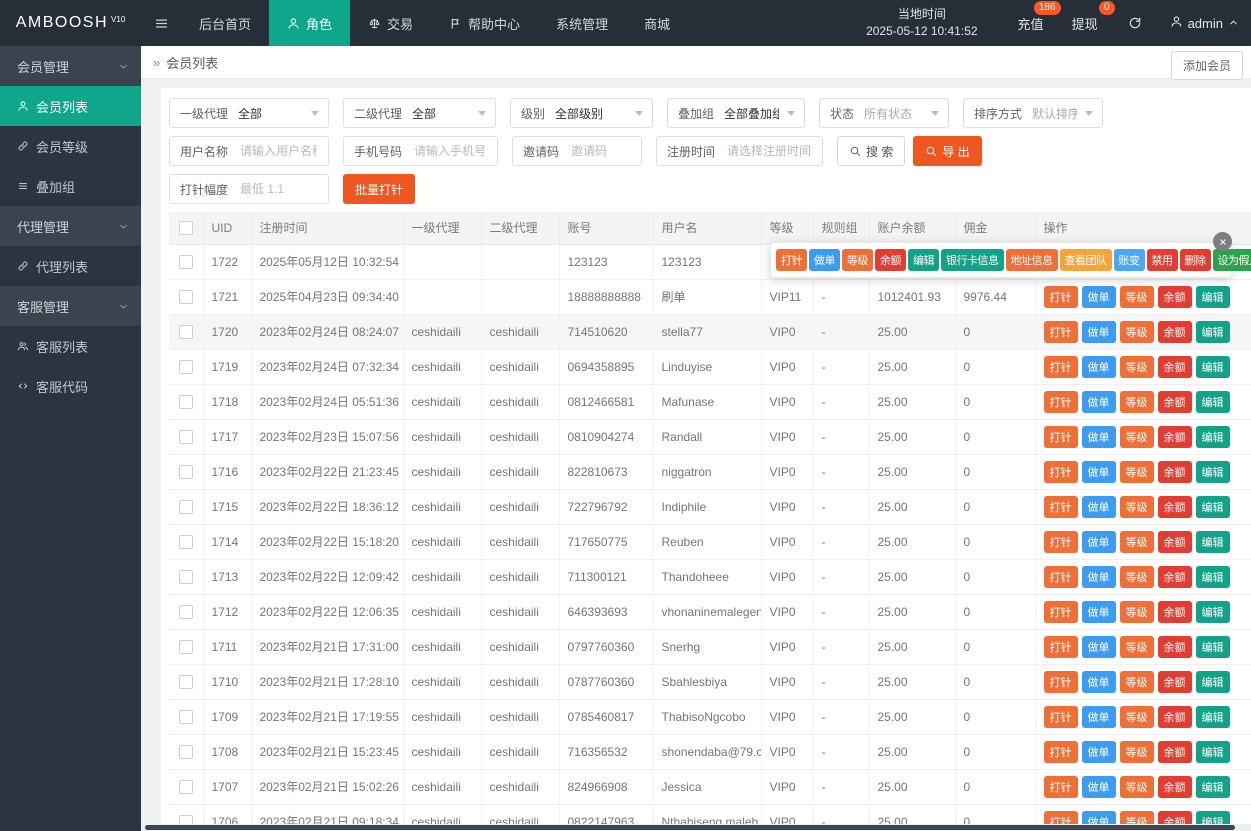 This screenshot has height=831, width=1251. Describe the element at coordinates (1039, 16) in the screenshot. I see `recharge-link: 充值 186` at that location.